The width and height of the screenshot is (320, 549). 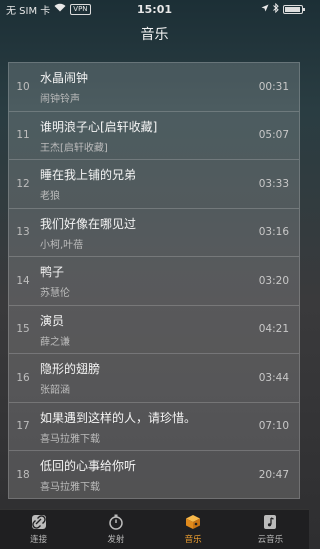 I want to click on tab-broadcast-label: 发射, so click(x=116, y=540).